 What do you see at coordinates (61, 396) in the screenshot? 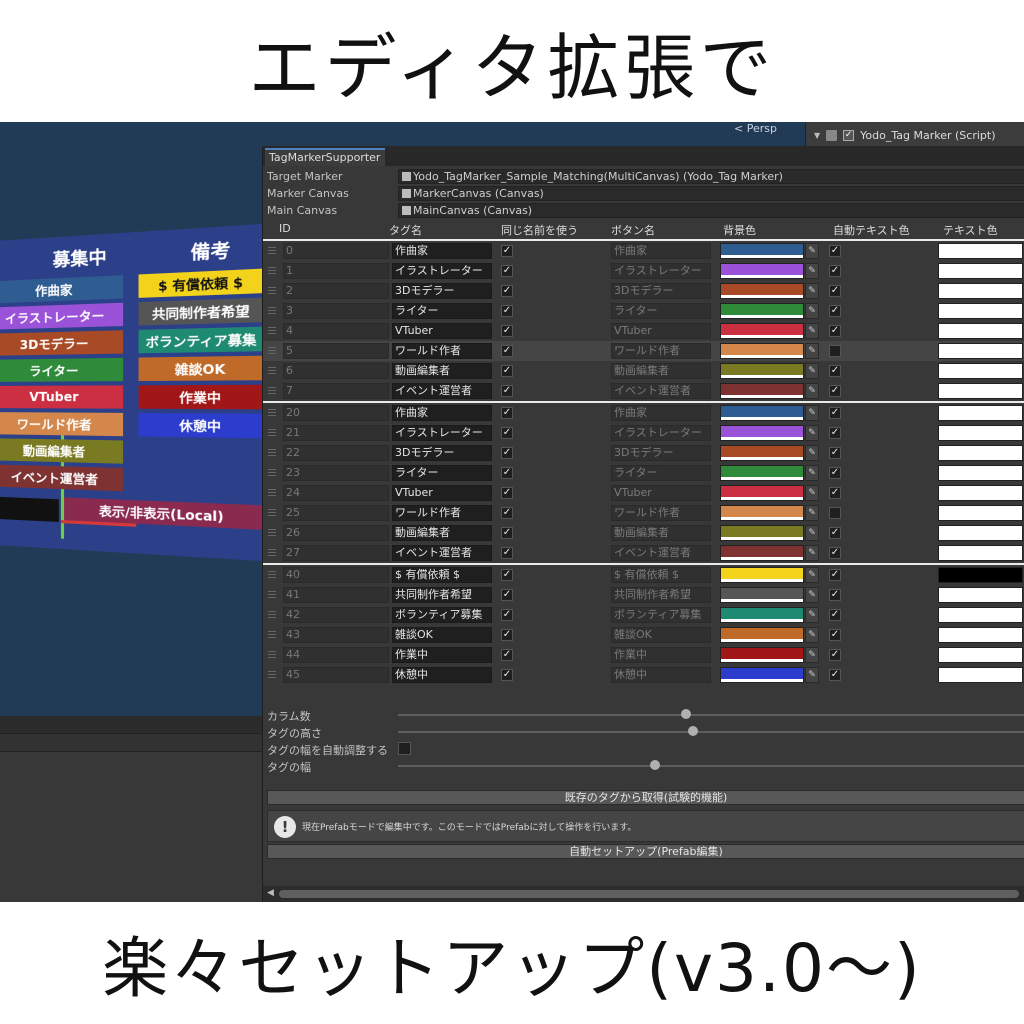
I see `world-tag: VTuber` at bounding box center [61, 396].